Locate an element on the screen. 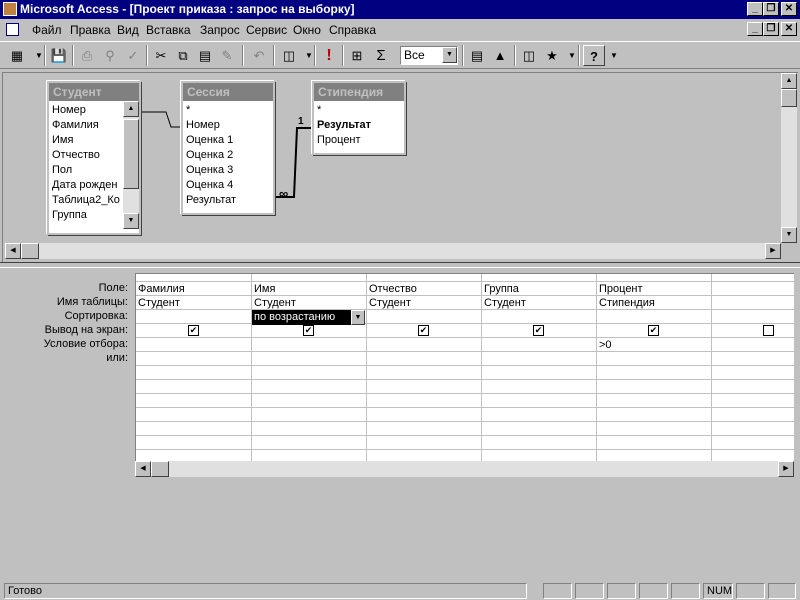  table-pane-hscroll: ◀ ▶ is located at coordinates (393, 251).